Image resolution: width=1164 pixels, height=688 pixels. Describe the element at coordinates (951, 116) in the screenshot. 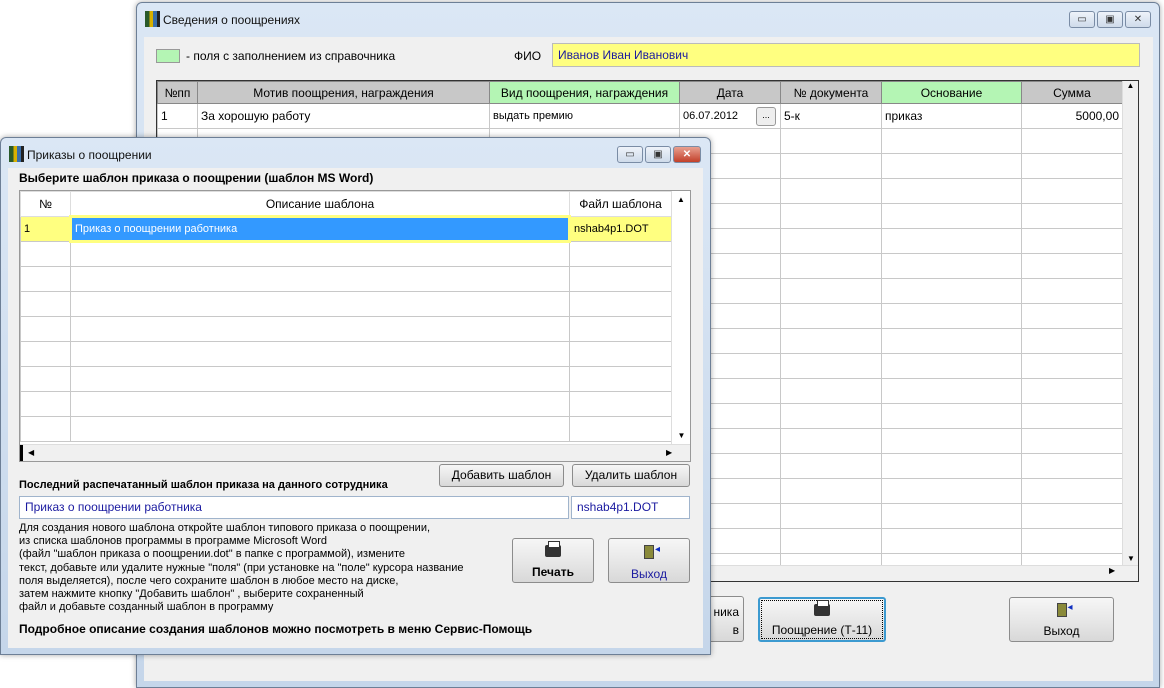

I see `table-cell: приказ` at that location.